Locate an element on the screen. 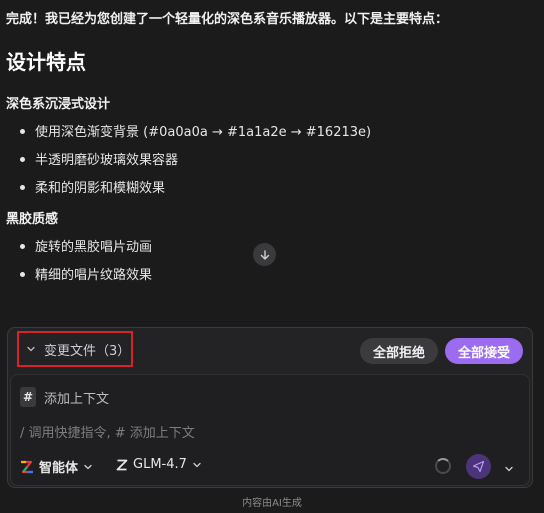 This screenshot has height=513, width=544. list-item: 柔和的阴影和模糊效果 is located at coordinates (92, 186).